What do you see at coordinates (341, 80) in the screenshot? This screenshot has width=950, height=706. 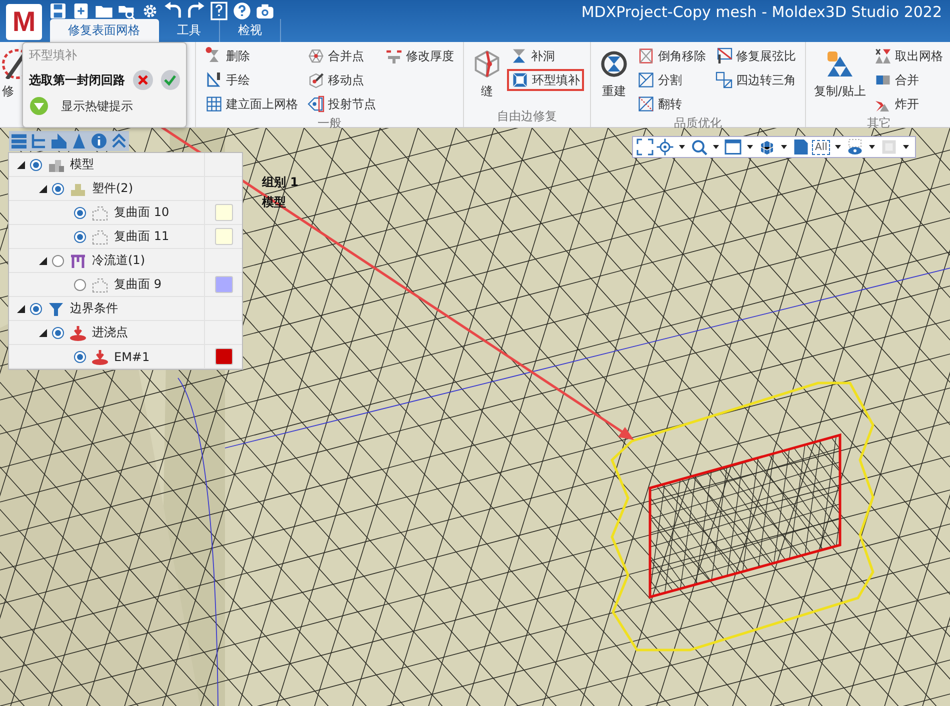 I see `ribbon-button: 移动点` at bounding box center [341, 80].